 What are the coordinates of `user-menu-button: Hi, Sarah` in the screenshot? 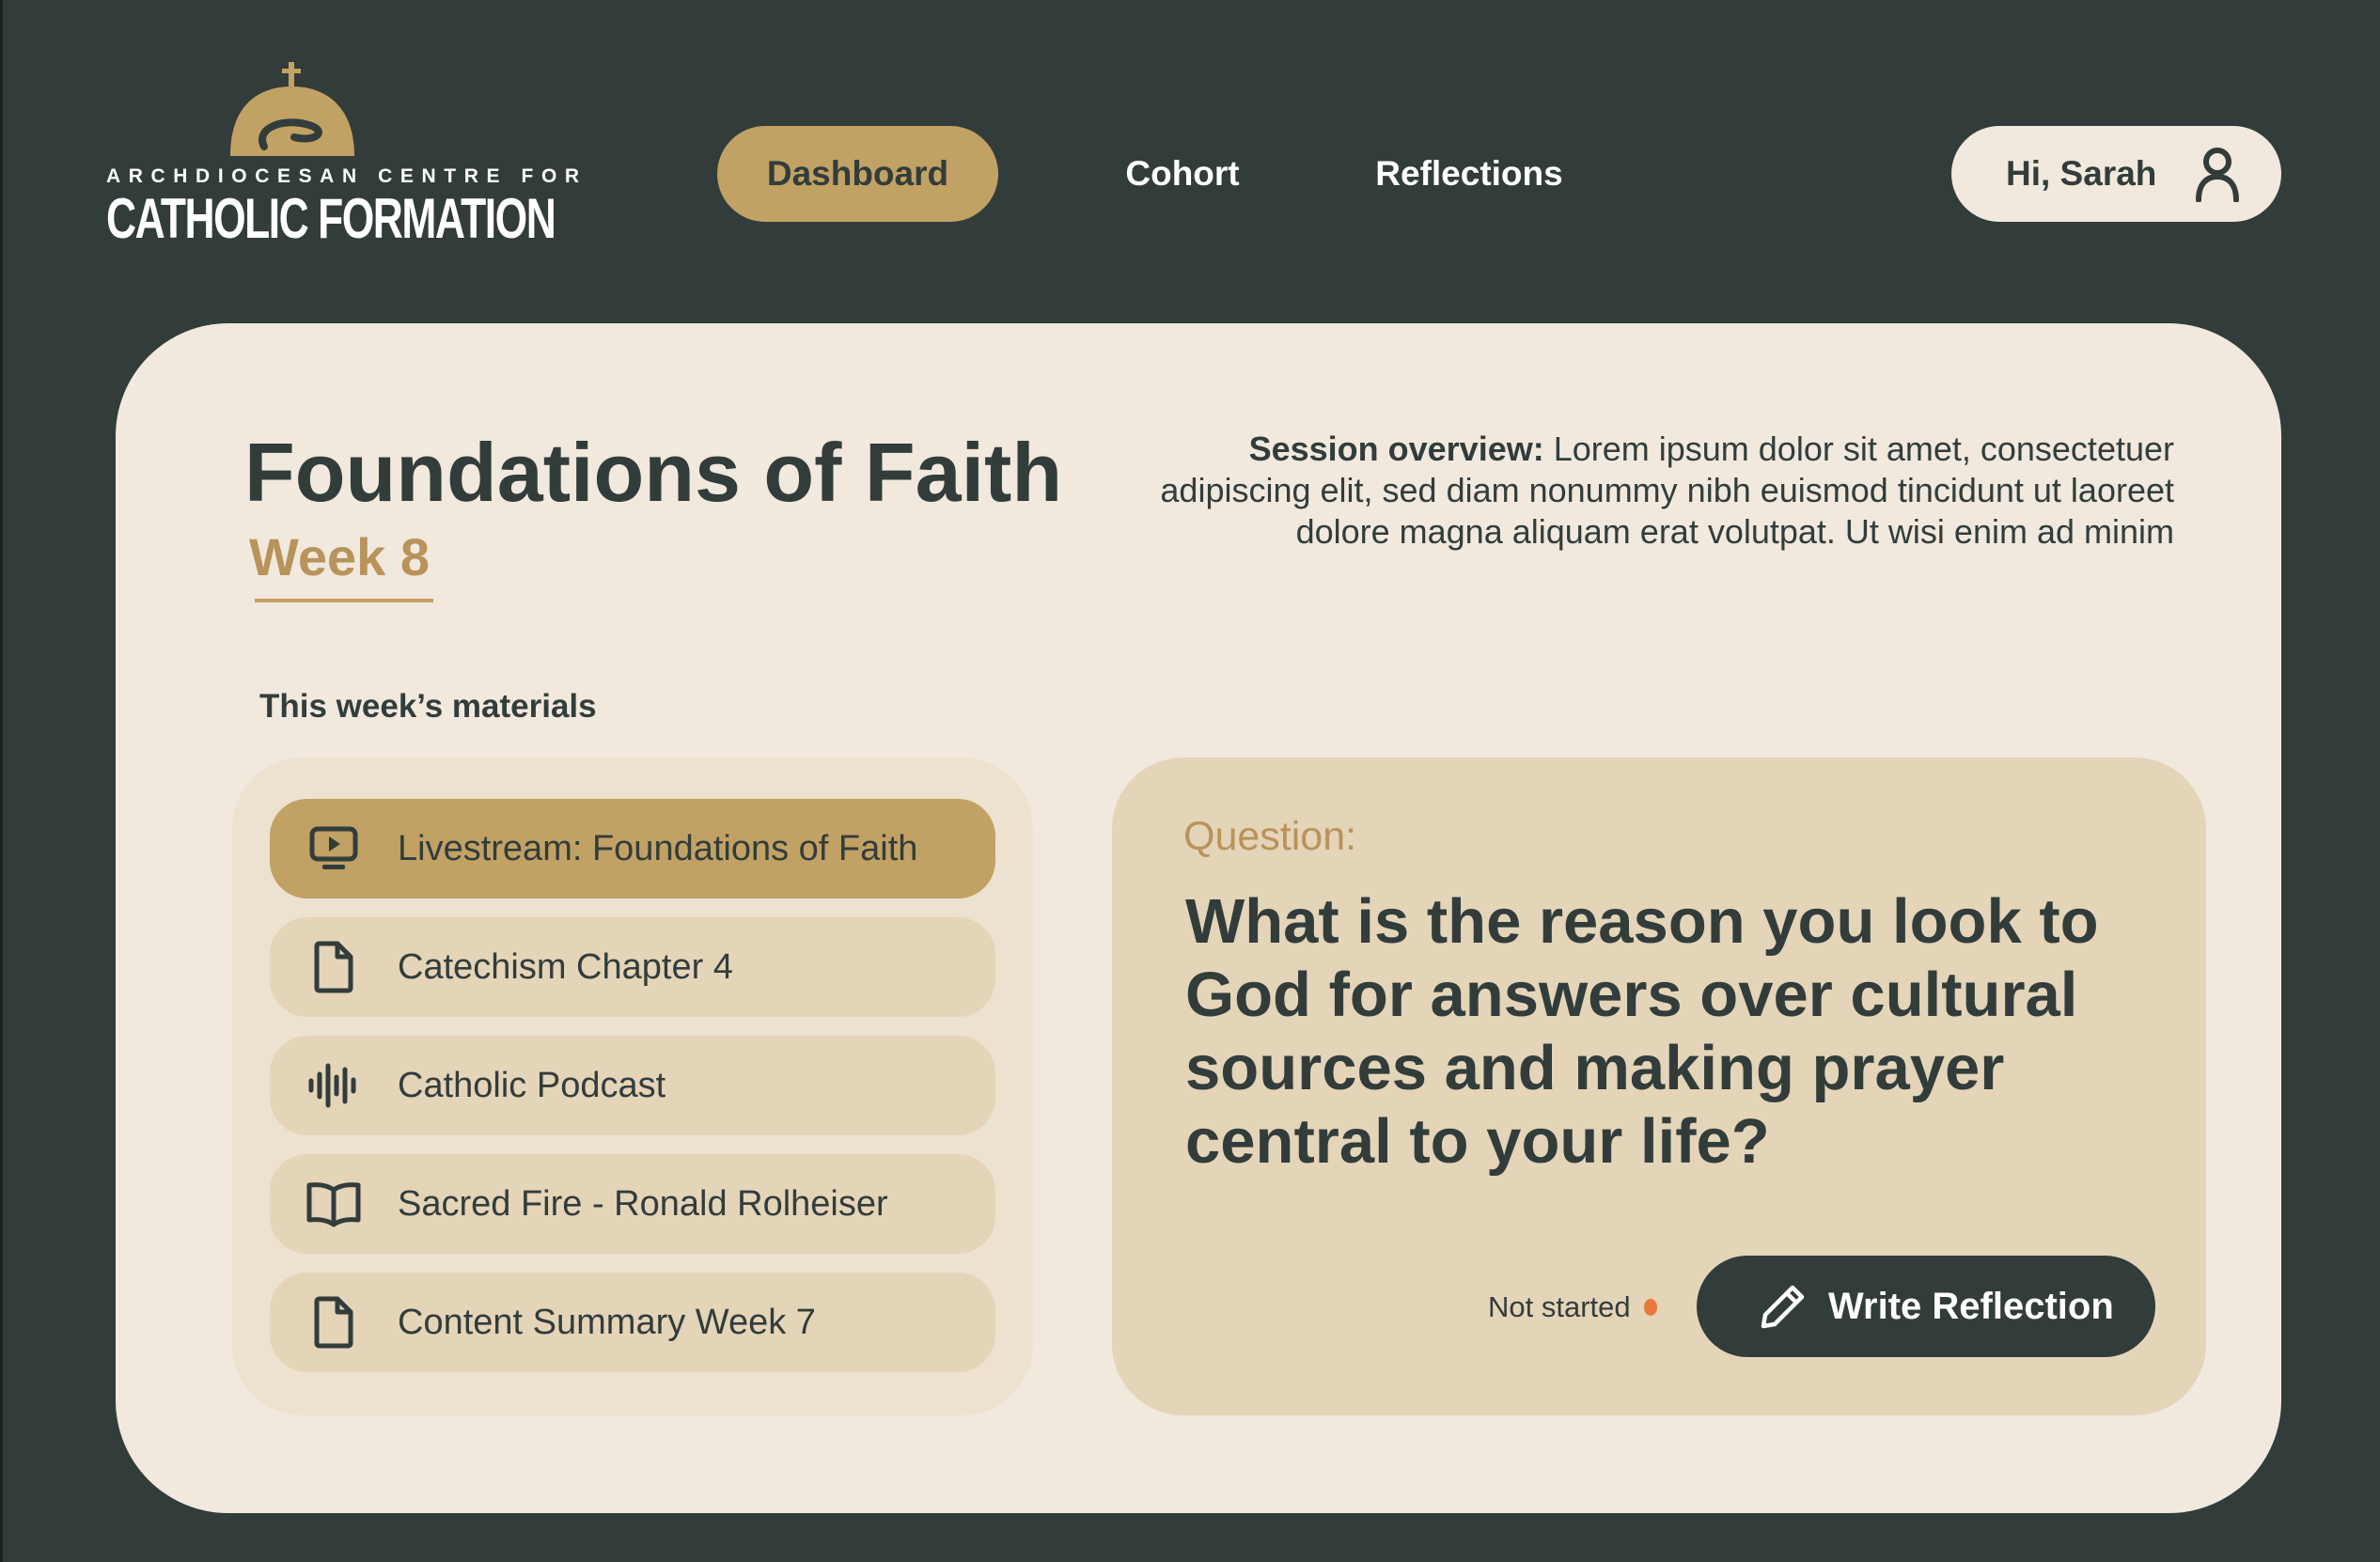 It's located at (2116, 174).